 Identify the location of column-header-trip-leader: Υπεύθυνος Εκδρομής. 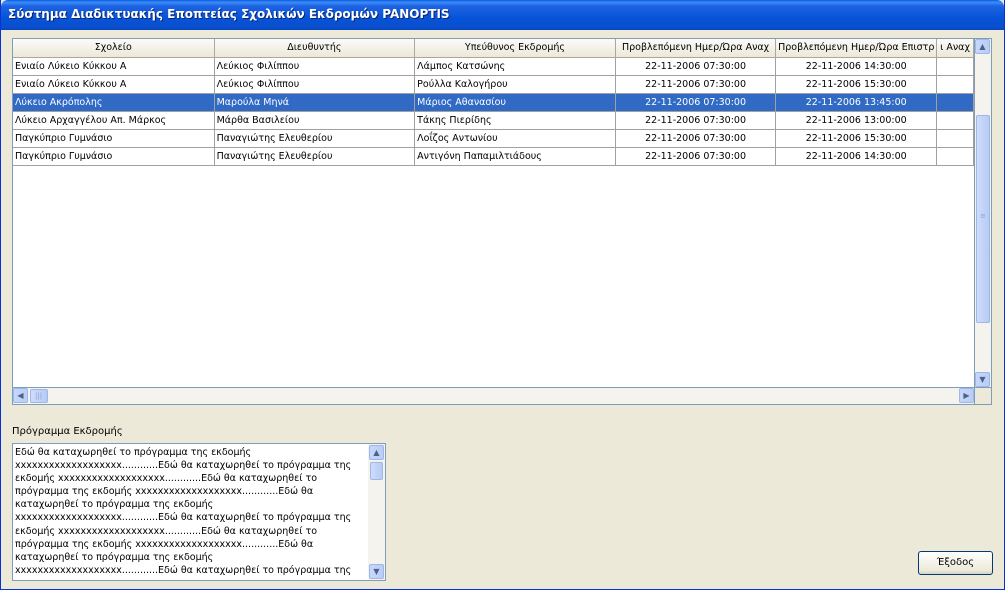
(515, 48).